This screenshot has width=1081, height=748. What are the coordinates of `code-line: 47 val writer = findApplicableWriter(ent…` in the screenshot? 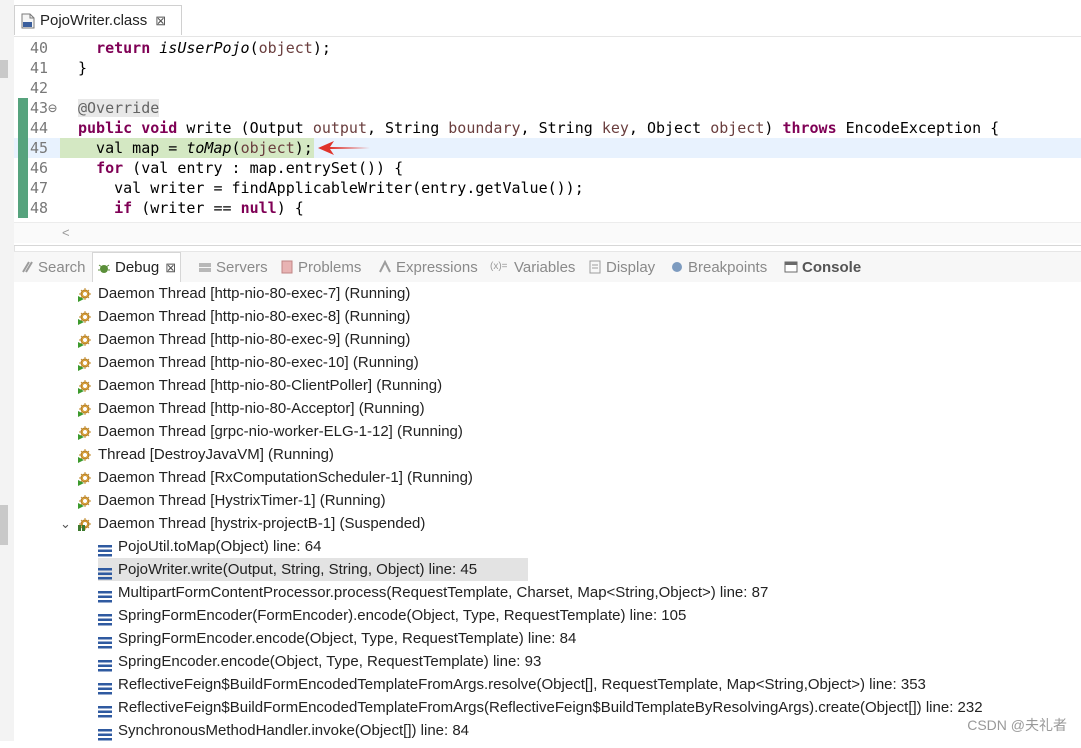 It's located at (547, 188).